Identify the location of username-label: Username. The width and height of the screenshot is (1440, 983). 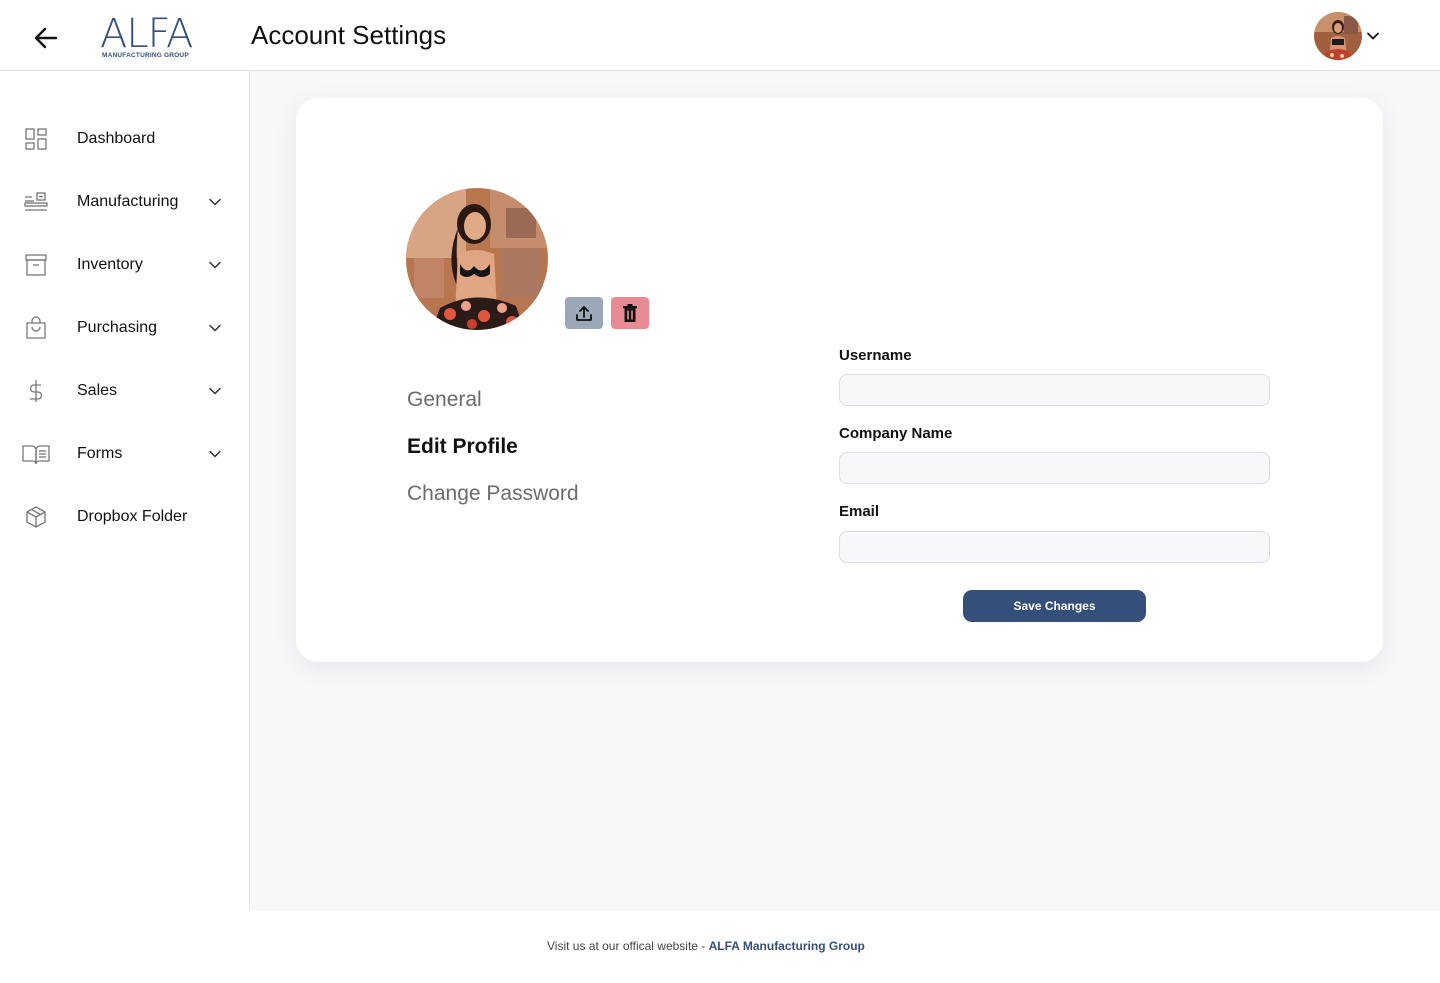
(875, 355).